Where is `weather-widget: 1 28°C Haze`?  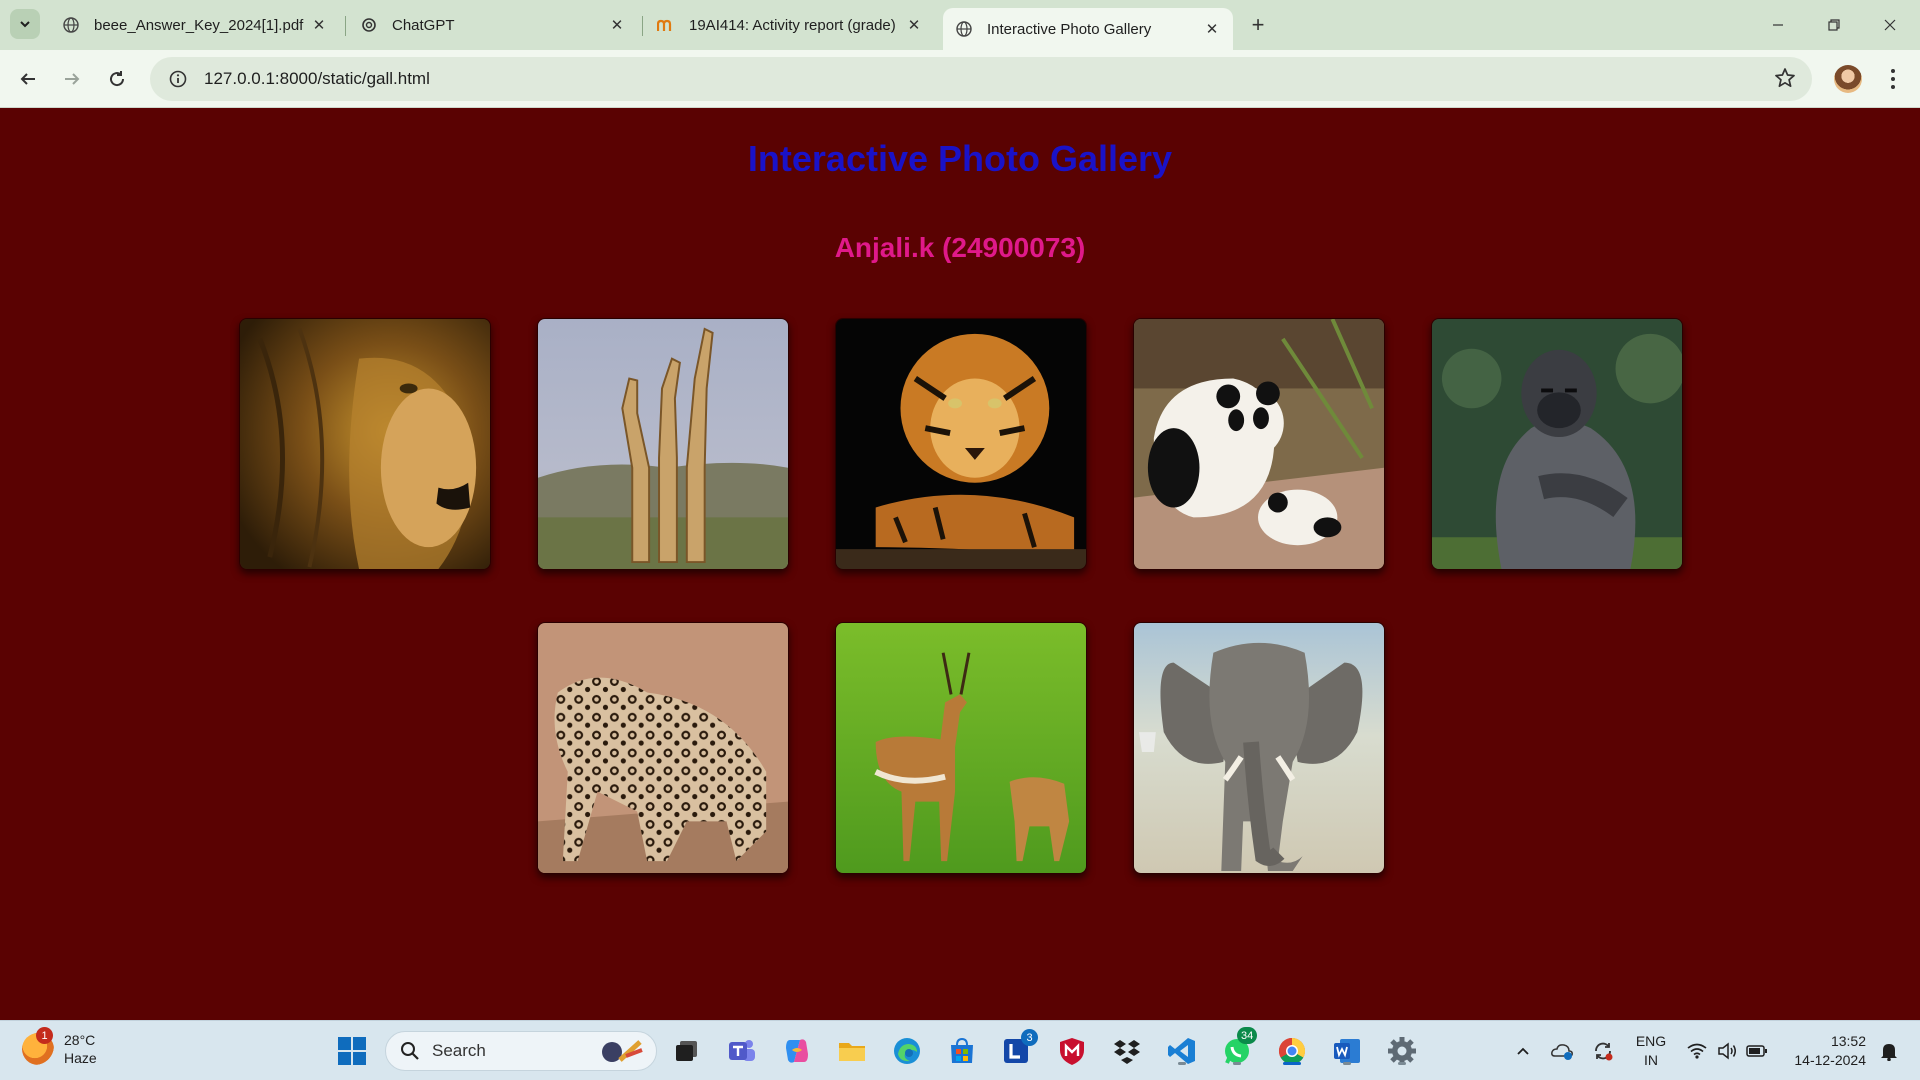 weather-widget: 1 28°C Haze is located at coordinates (59, 1047).